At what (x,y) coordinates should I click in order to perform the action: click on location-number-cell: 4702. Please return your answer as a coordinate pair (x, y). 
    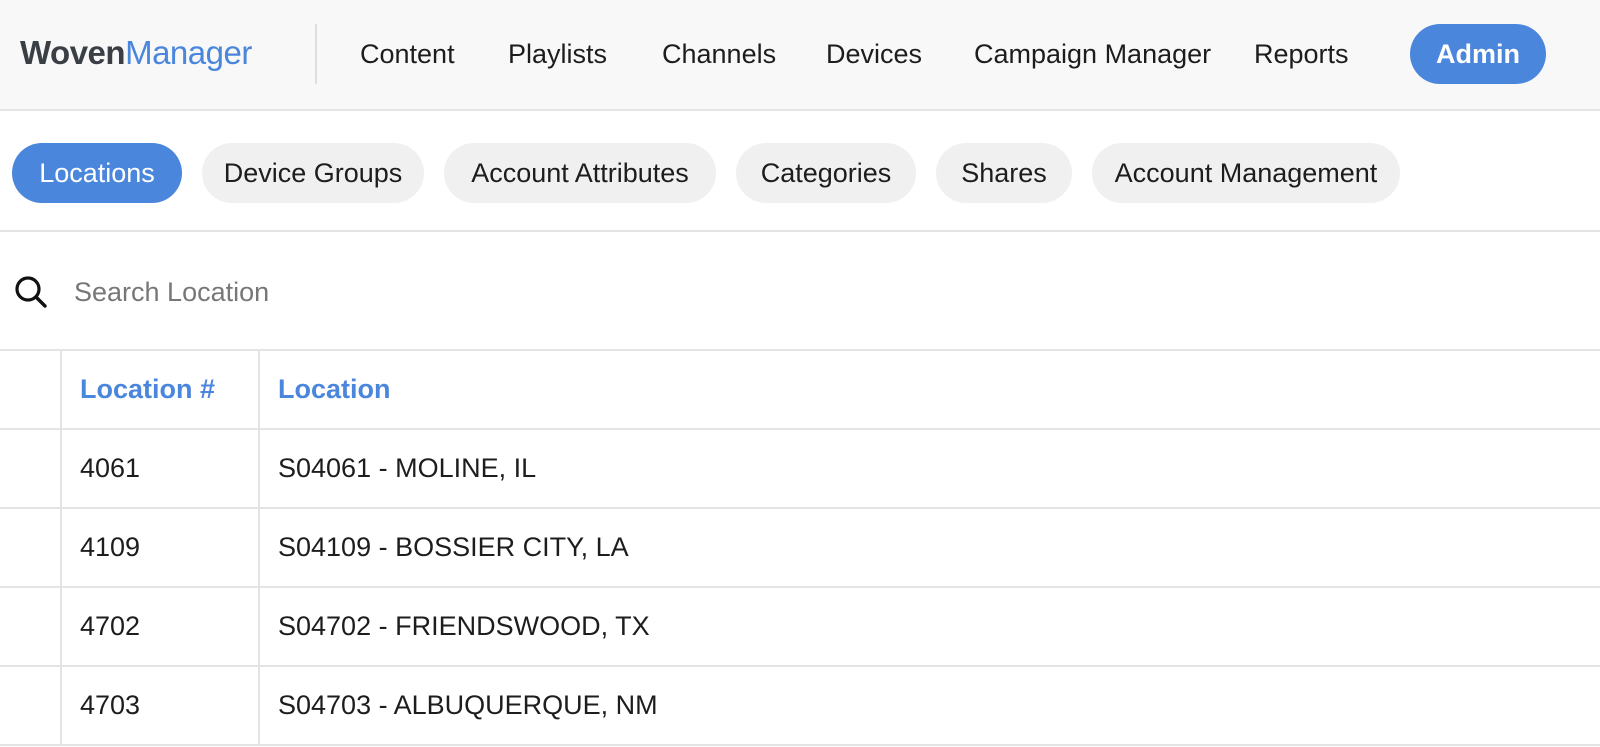
    Looking at the image, I should click on (161, 626).